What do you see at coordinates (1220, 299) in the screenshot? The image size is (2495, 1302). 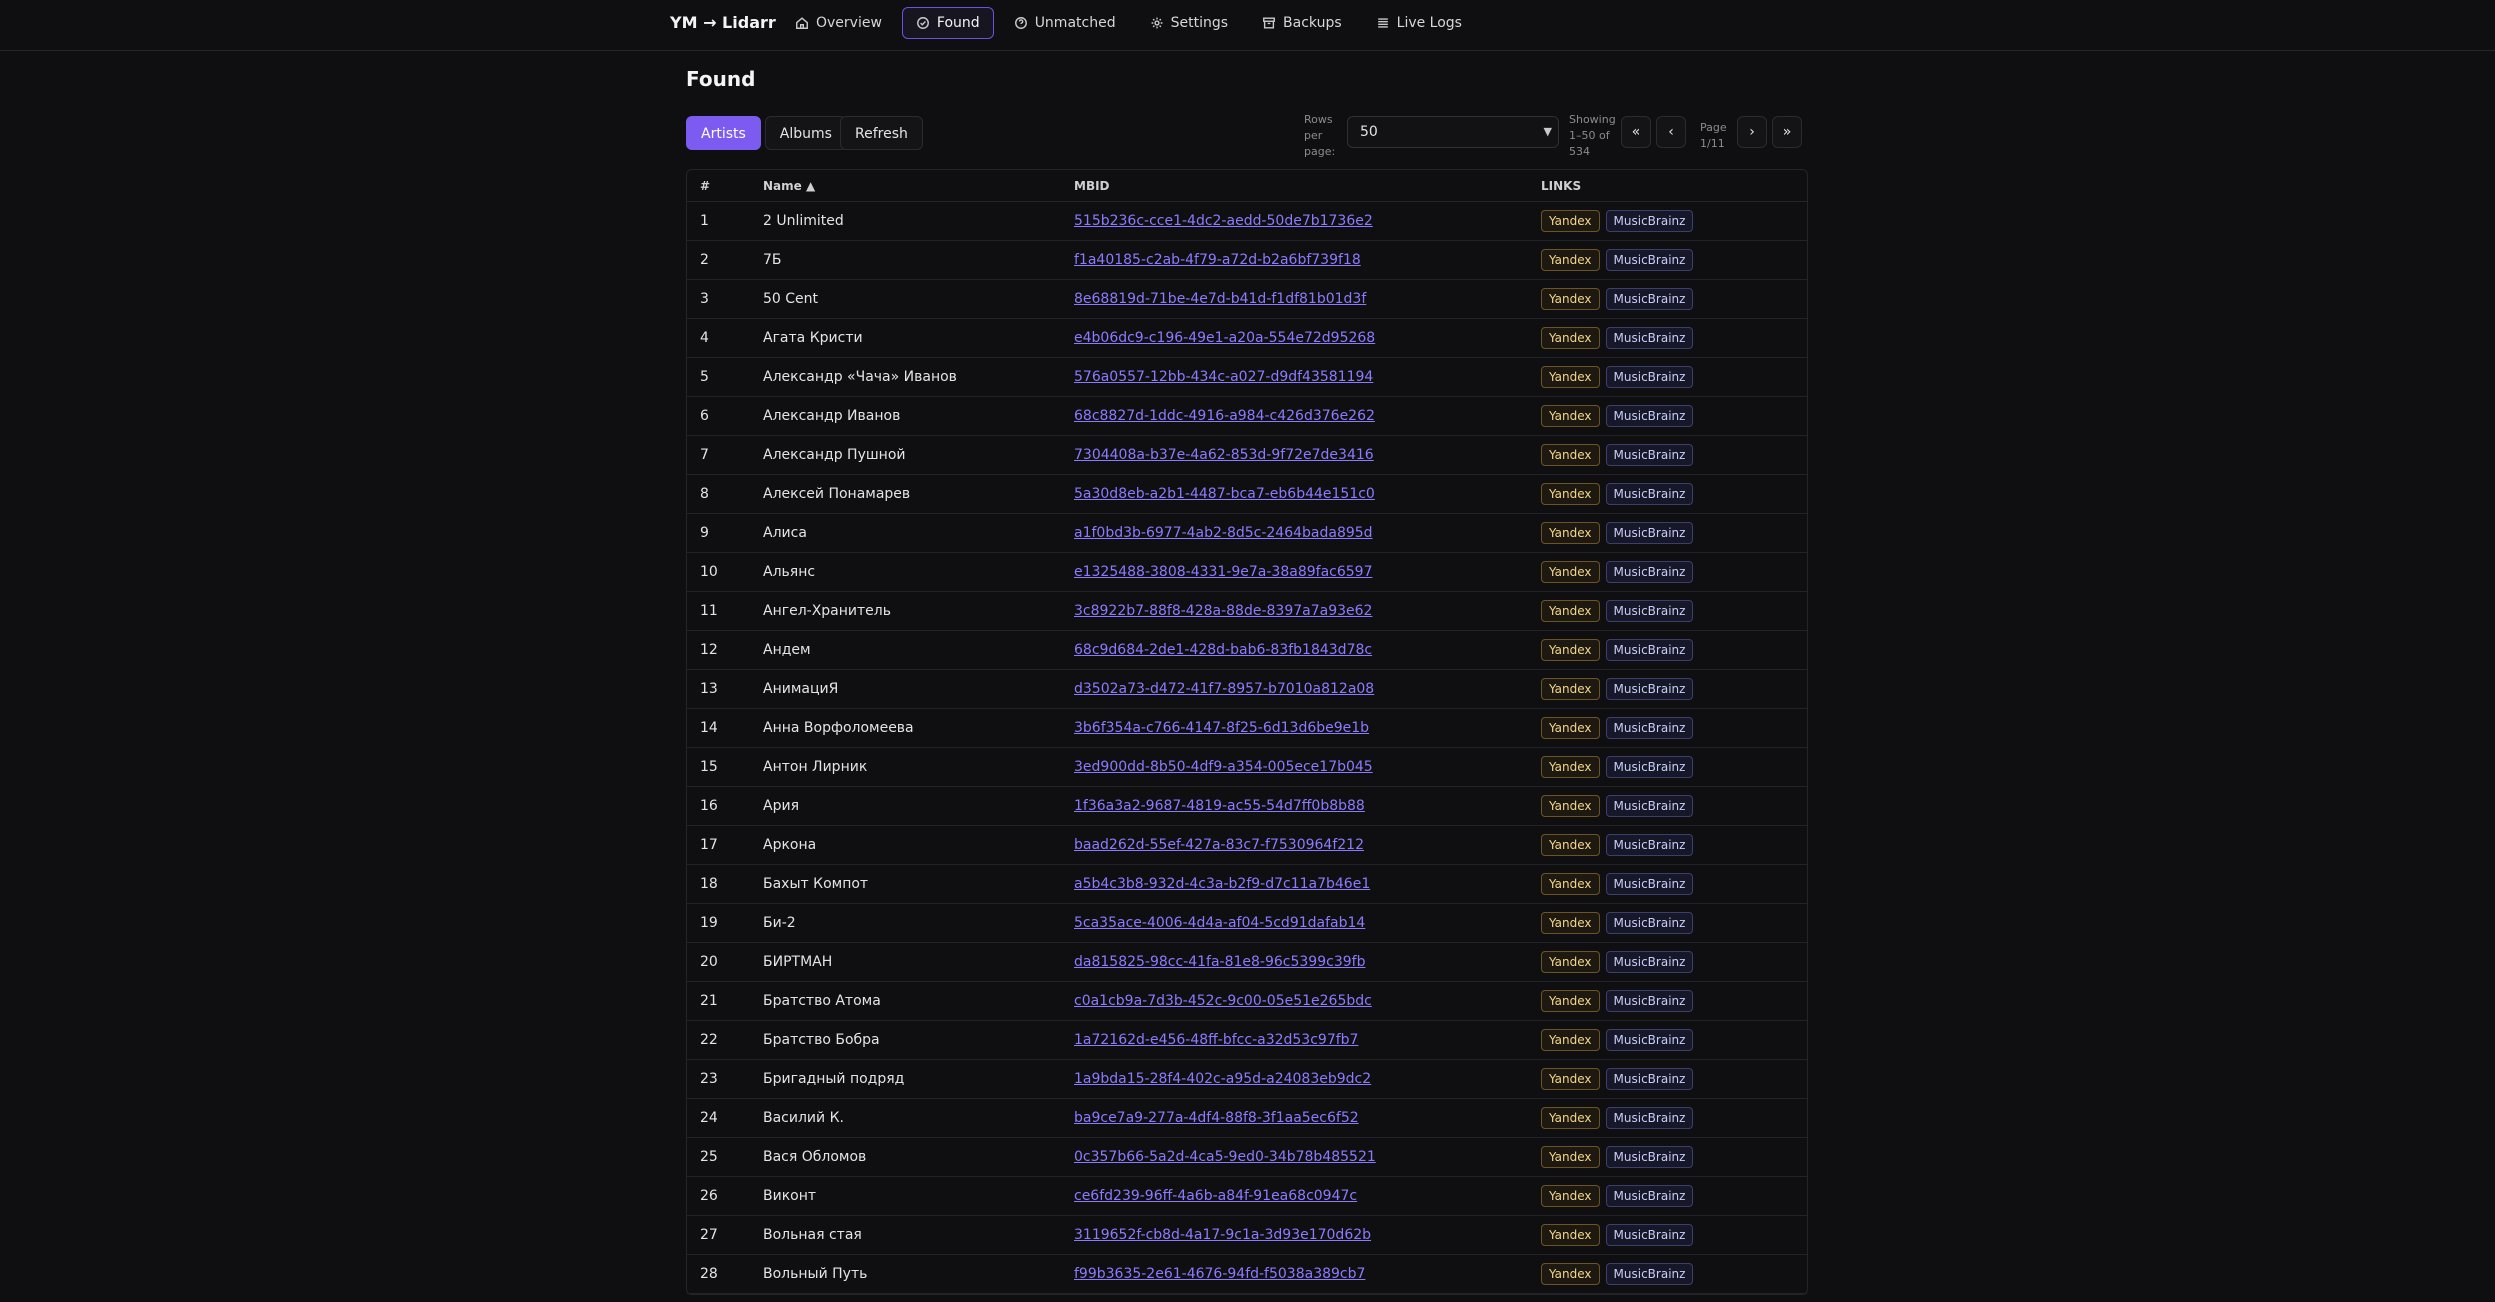 I see `mbid-link: 8e68819d-71be-4e7d-b41d-f1df81b01d3f` at bounding box center [1220, 299].